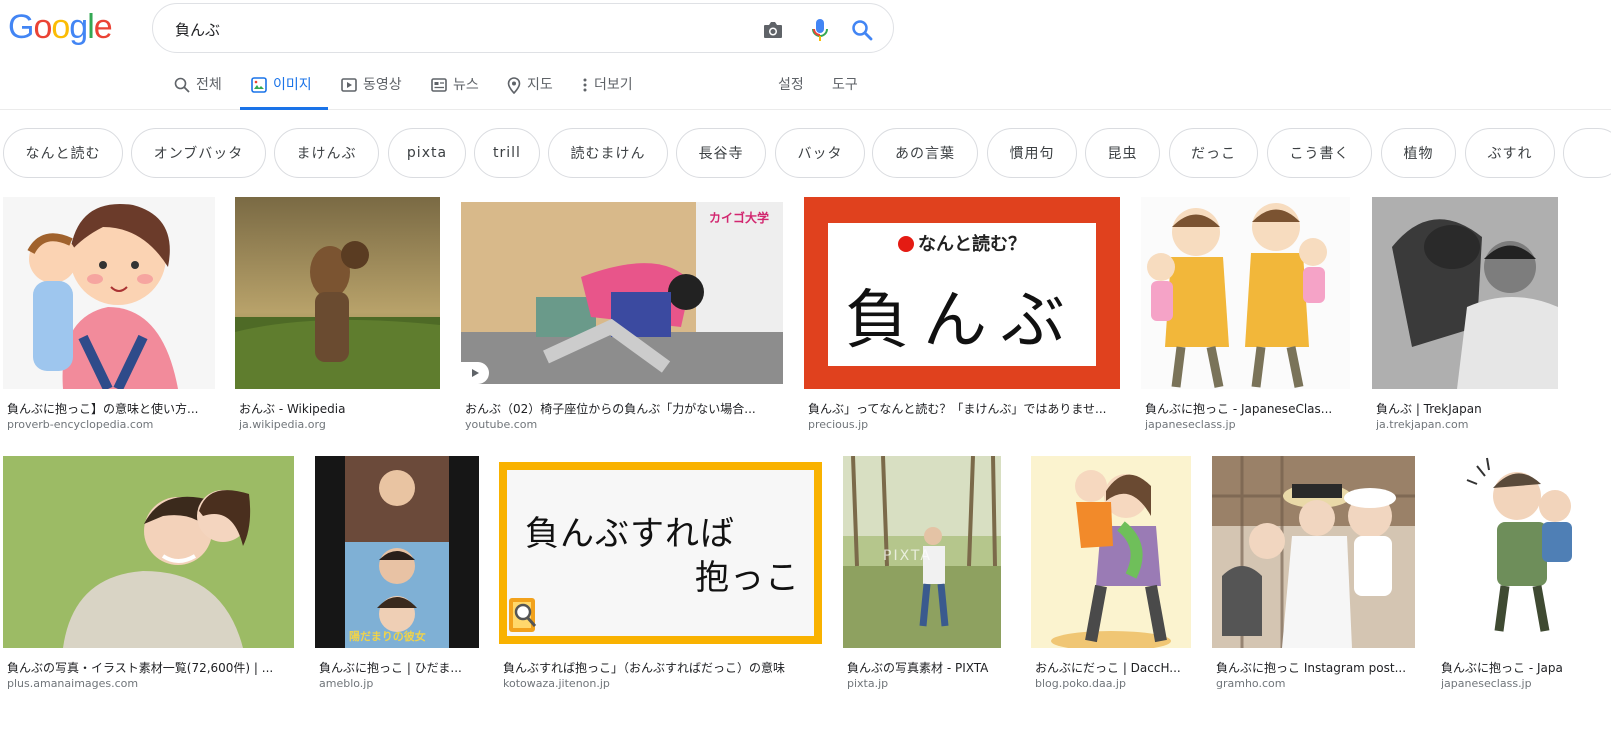  I want to click on chip-related-search: なんと読む, so click(63, 153).